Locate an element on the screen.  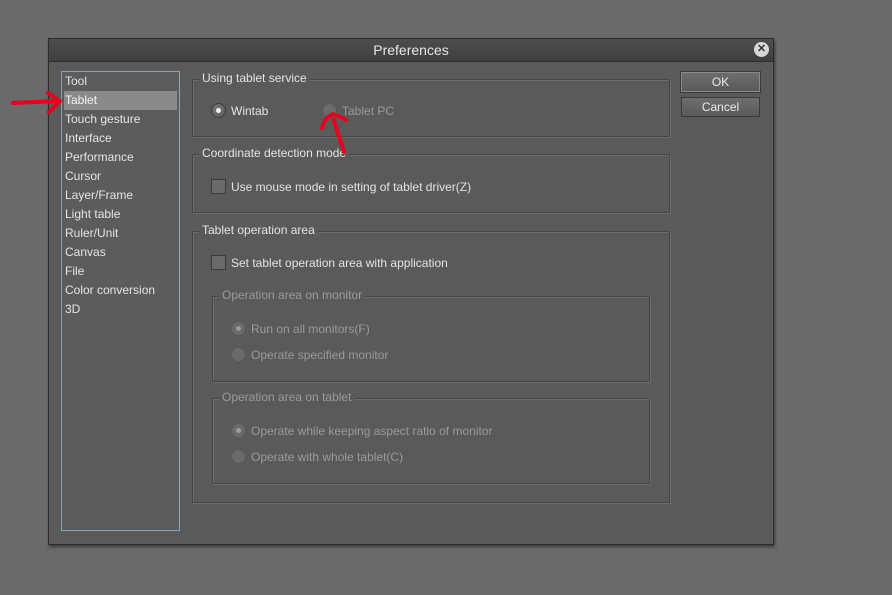
mouse-mode-checkbox is located at coordinates (218, 187).